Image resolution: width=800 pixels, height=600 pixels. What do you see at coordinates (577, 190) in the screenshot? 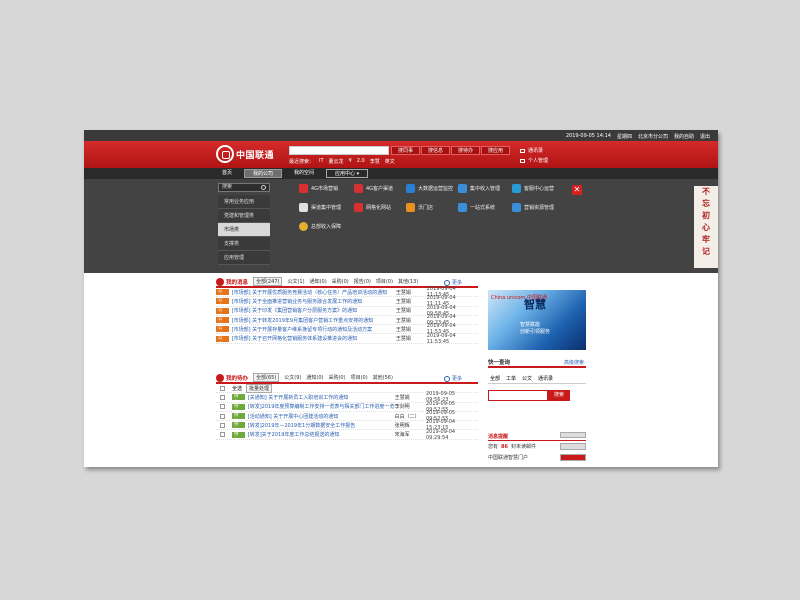
I see `close-icon: ✕` at bounding box center [577, 190].